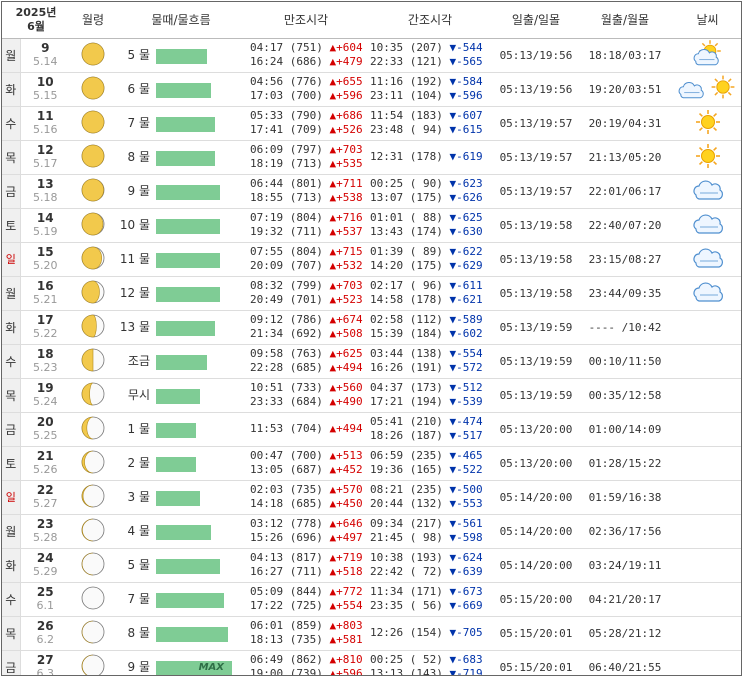  Describe the element at coordinates (410, 265) in the screenshot. I see `tide-time: 14:20 (175)` at that location.